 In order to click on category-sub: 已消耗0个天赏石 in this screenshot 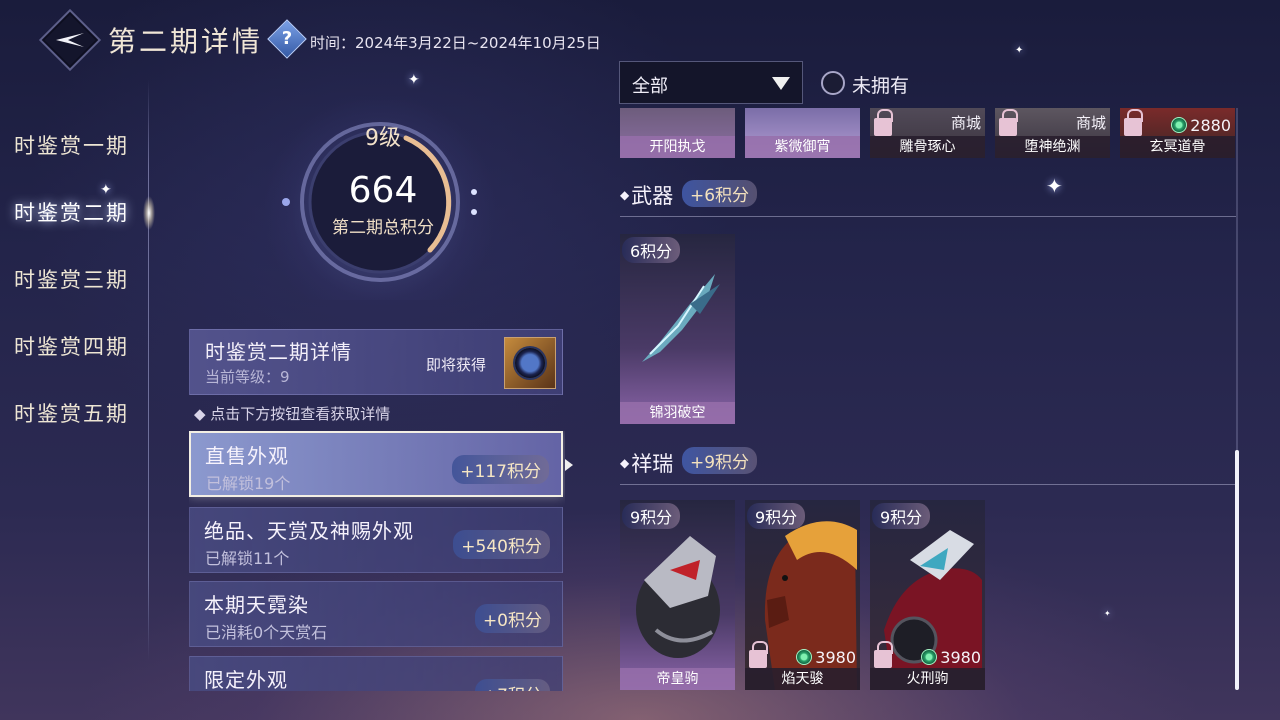, I will do `click(266, 632)`.